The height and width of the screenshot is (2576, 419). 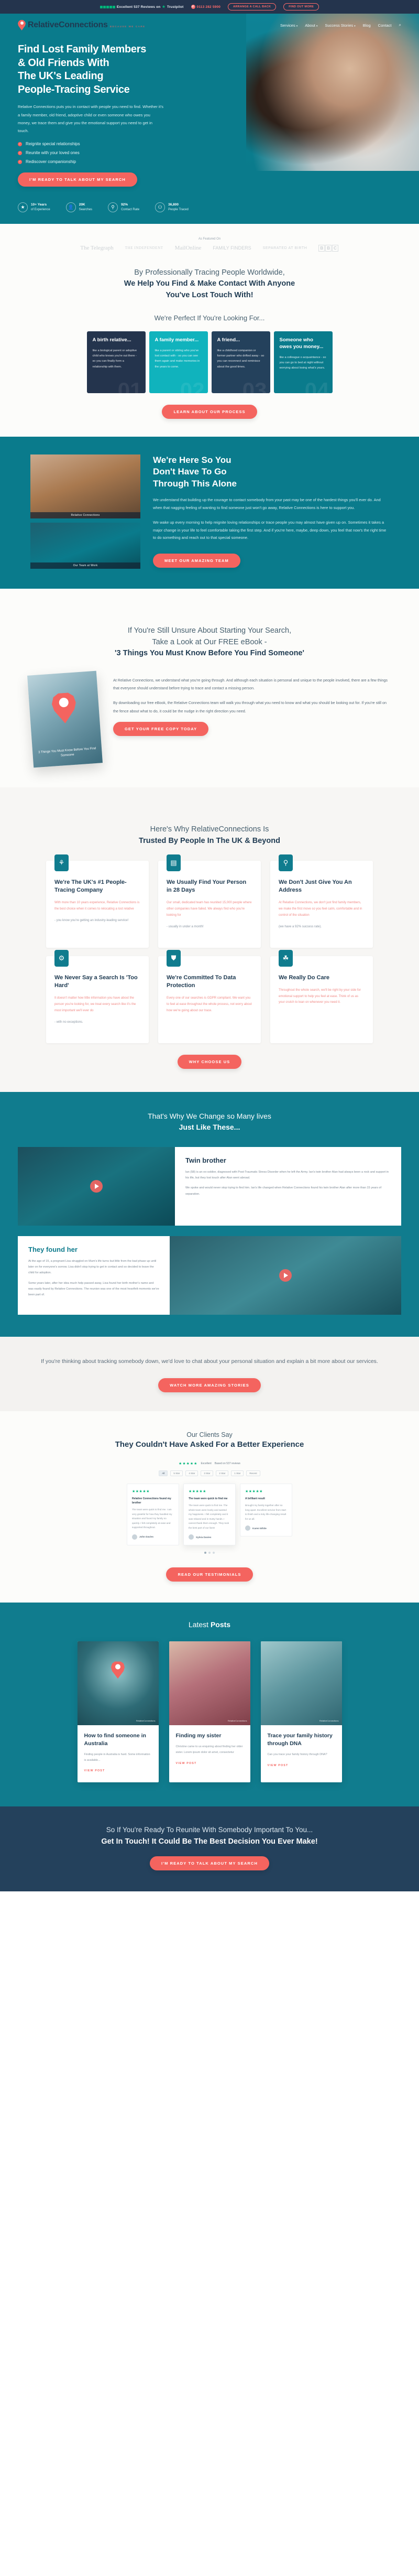 I want to click on press-logo-mailonline: MailOnline, so click(x=188, y=248).